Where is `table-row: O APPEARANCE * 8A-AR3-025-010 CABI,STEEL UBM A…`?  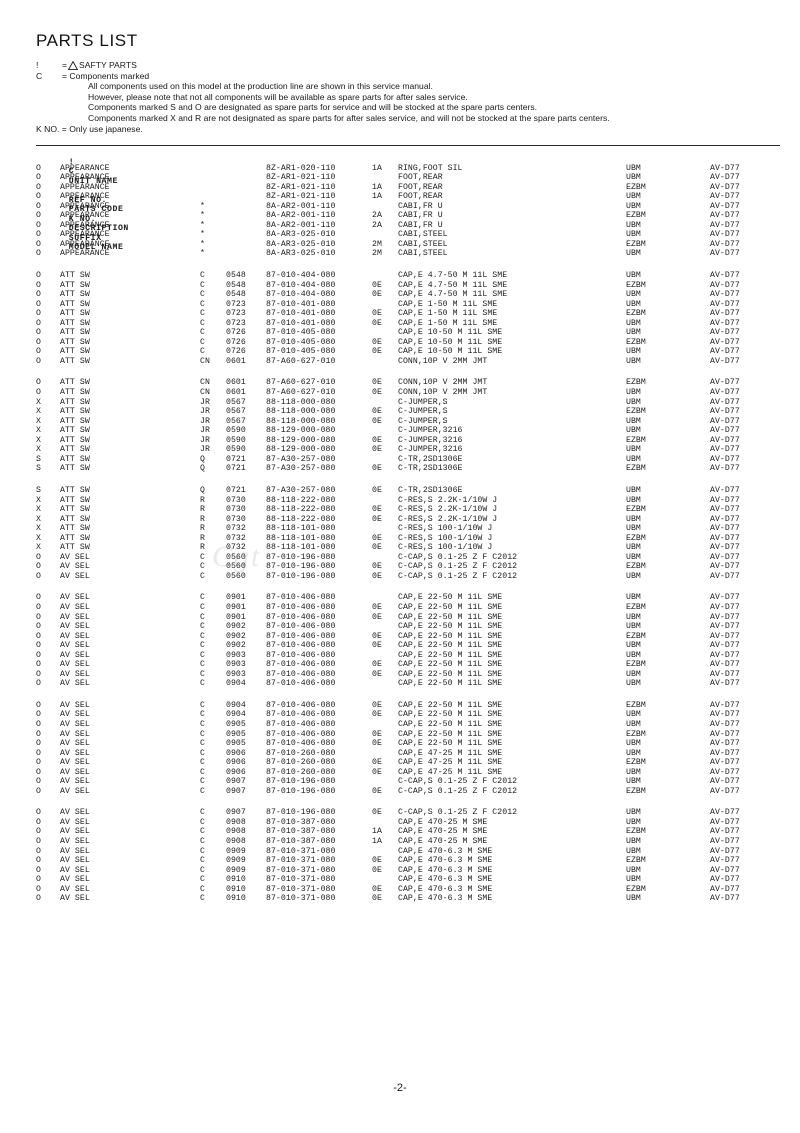 table-row: O APPEARANCE * 8A-AR3-025-010 CABI,STEEL UBM A… is located at coordinates (408, 235).